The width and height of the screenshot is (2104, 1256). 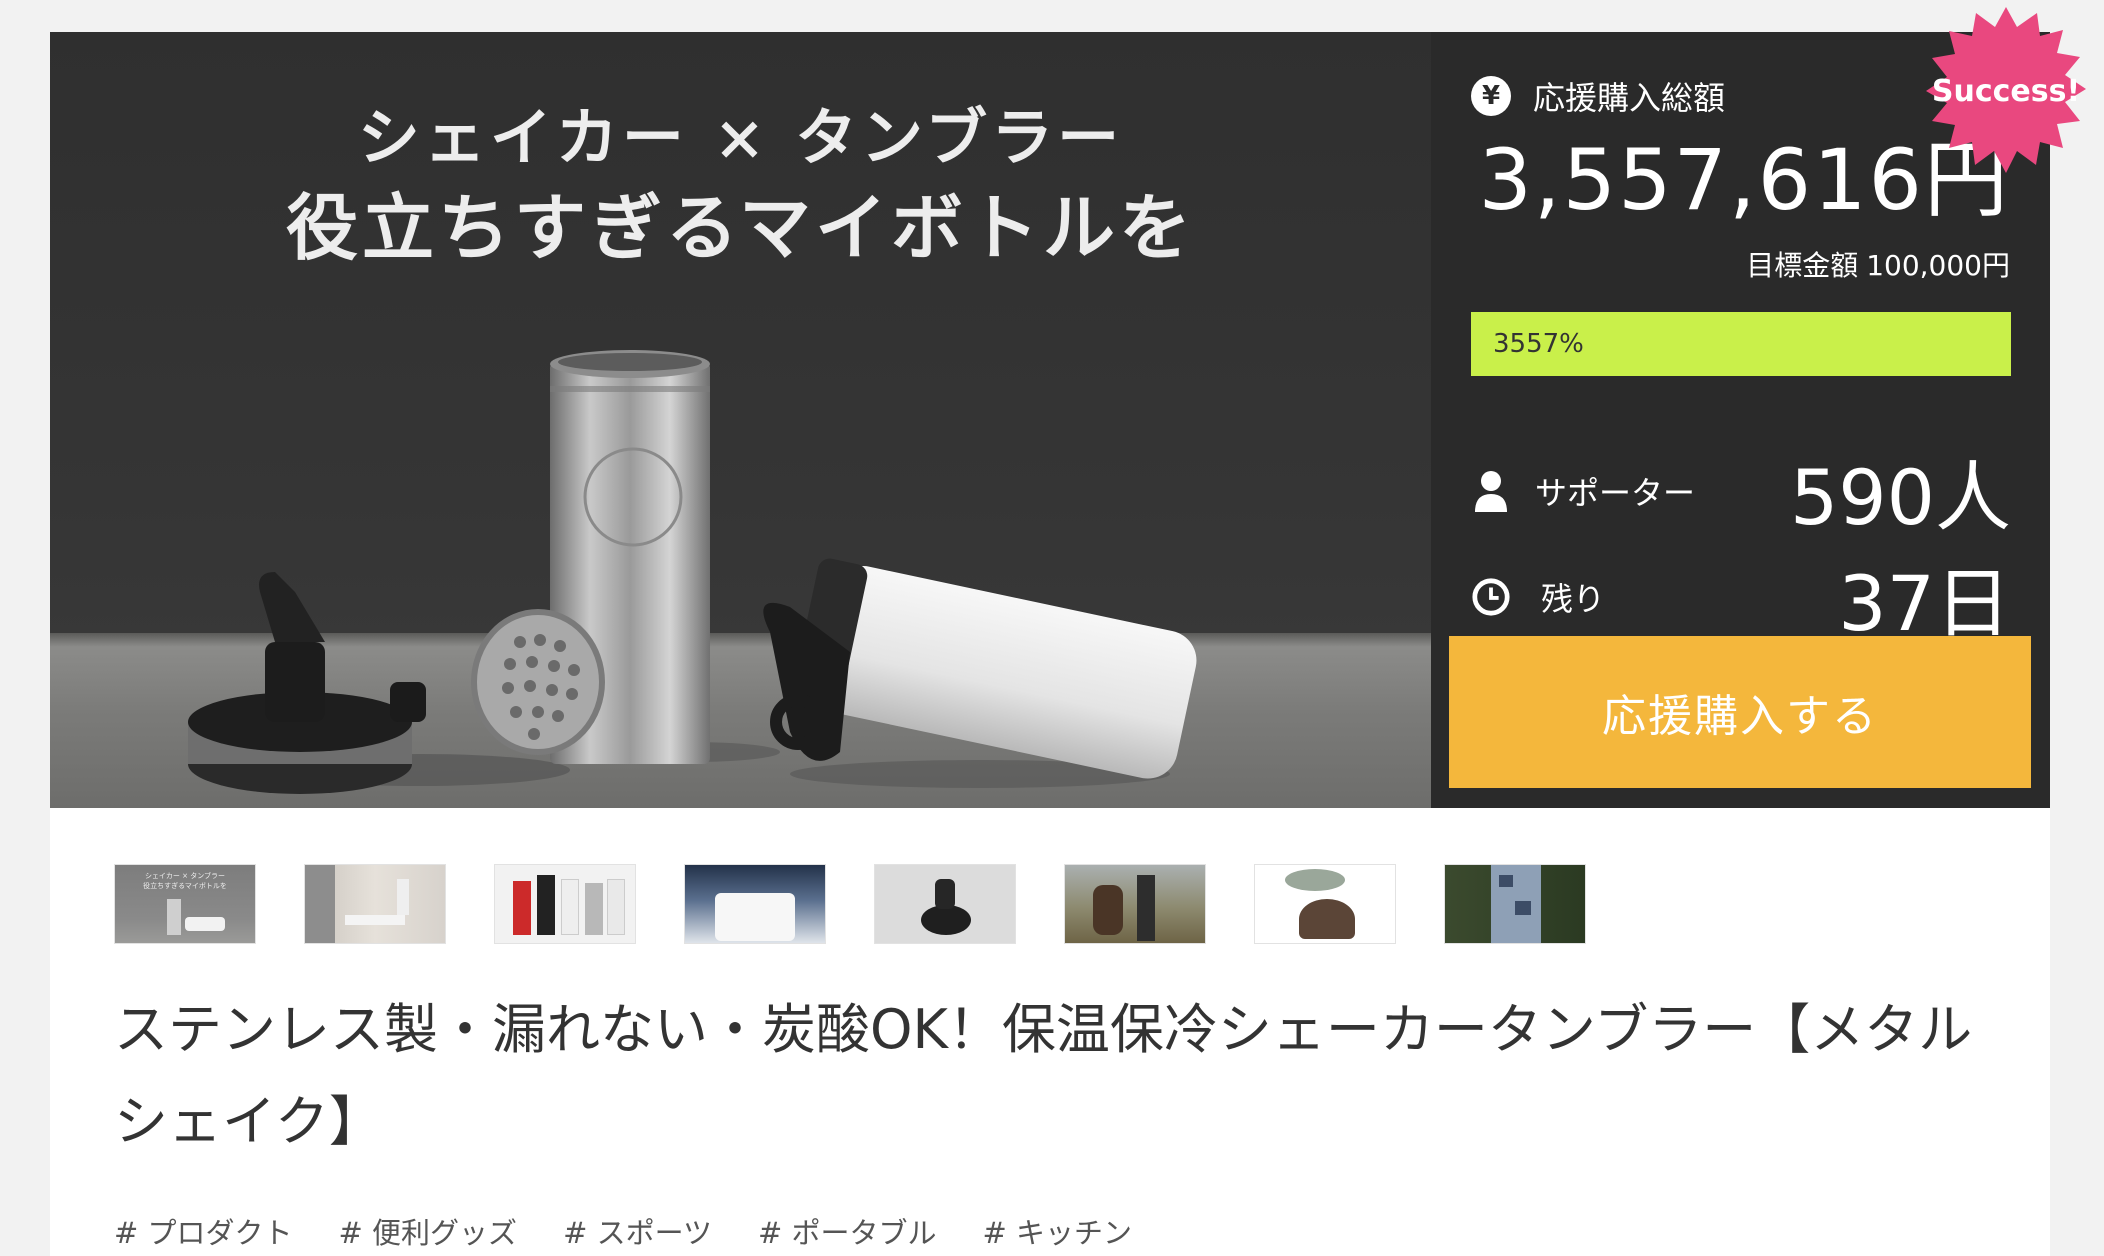 What do you see at coordinates (740, 227) in the screenshot?
I see `hero-line-2: 役立ちすぎるマイボトルを` at bounding box center [740, 227].